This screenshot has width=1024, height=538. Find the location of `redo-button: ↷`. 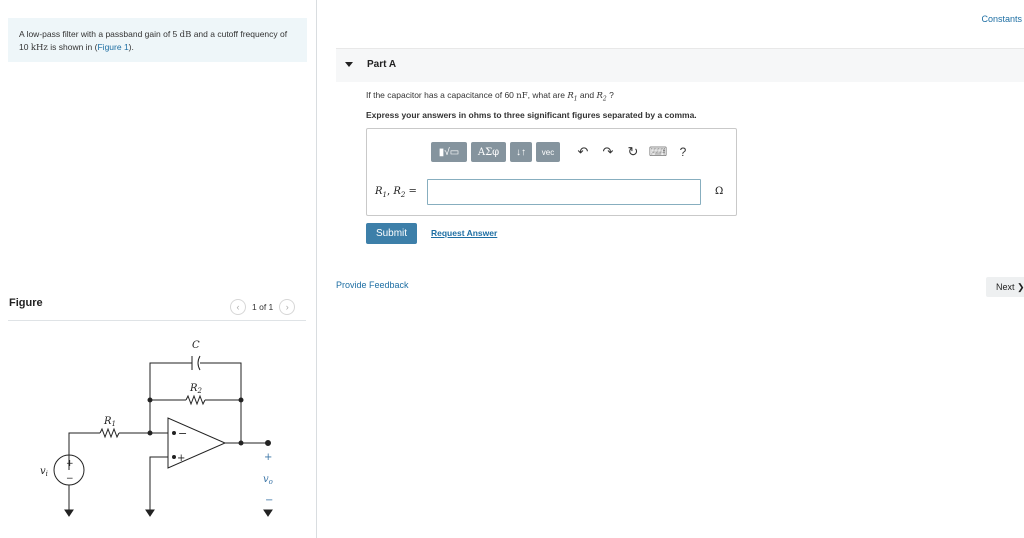

redo-button: ↷ is located at coordinates (608, 152).